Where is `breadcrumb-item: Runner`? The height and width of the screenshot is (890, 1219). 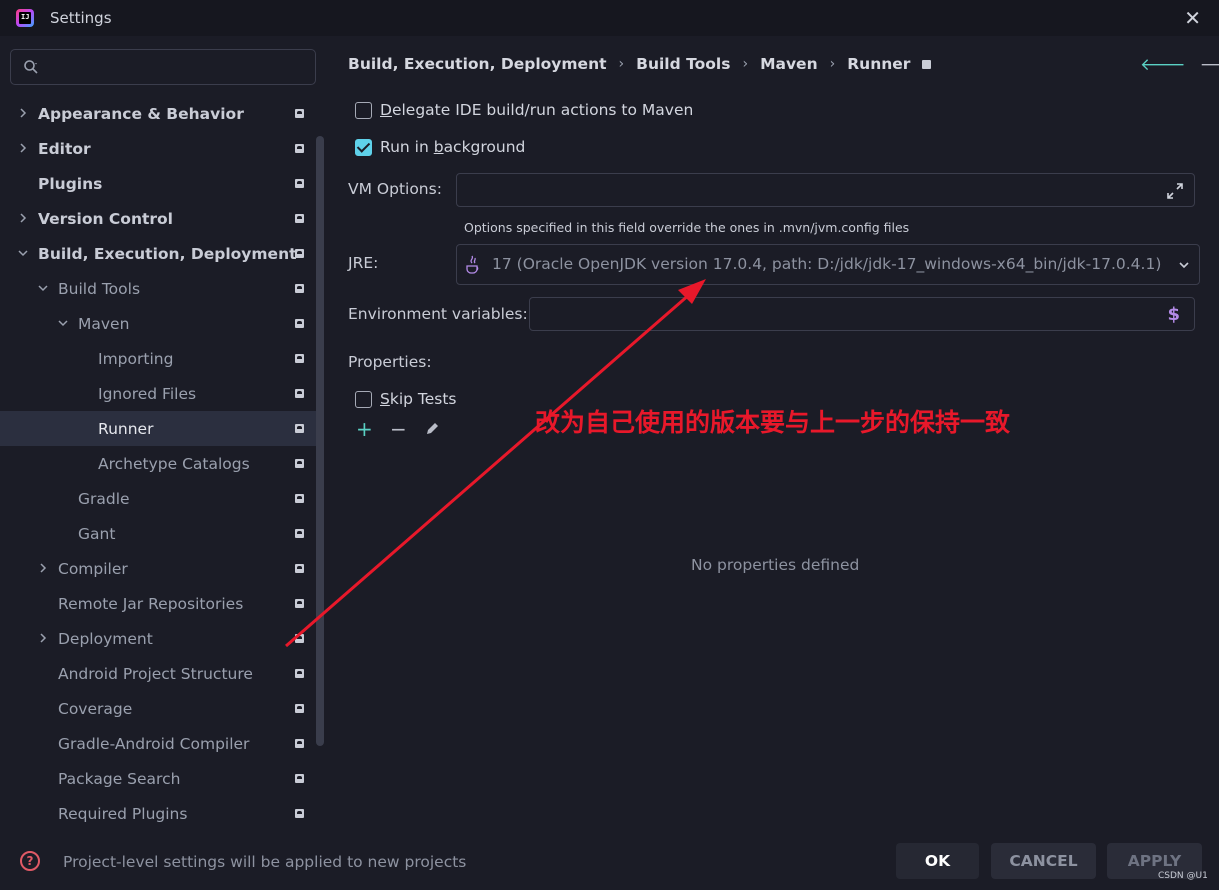
breadcrumb-item: Runner is located at coordinates (878, 64).